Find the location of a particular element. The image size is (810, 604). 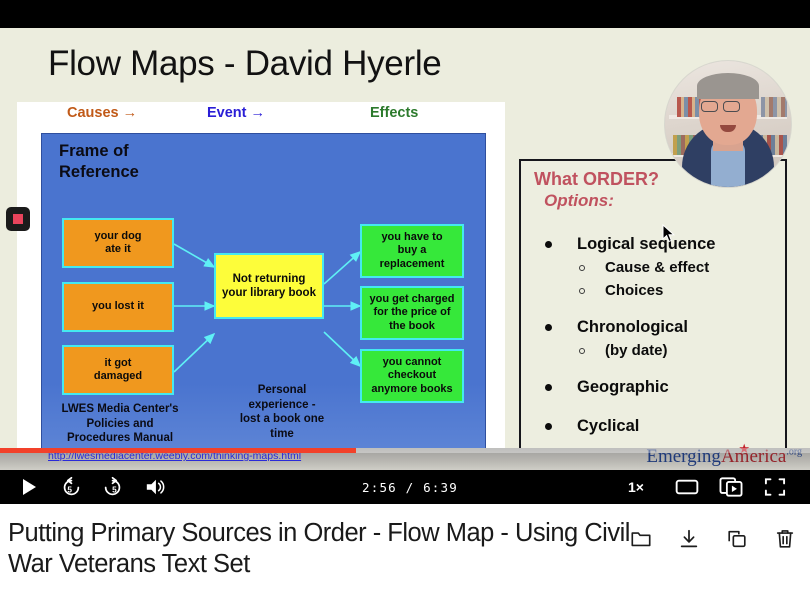

option-by-date: (by date) is located at coordinates (661, 351).